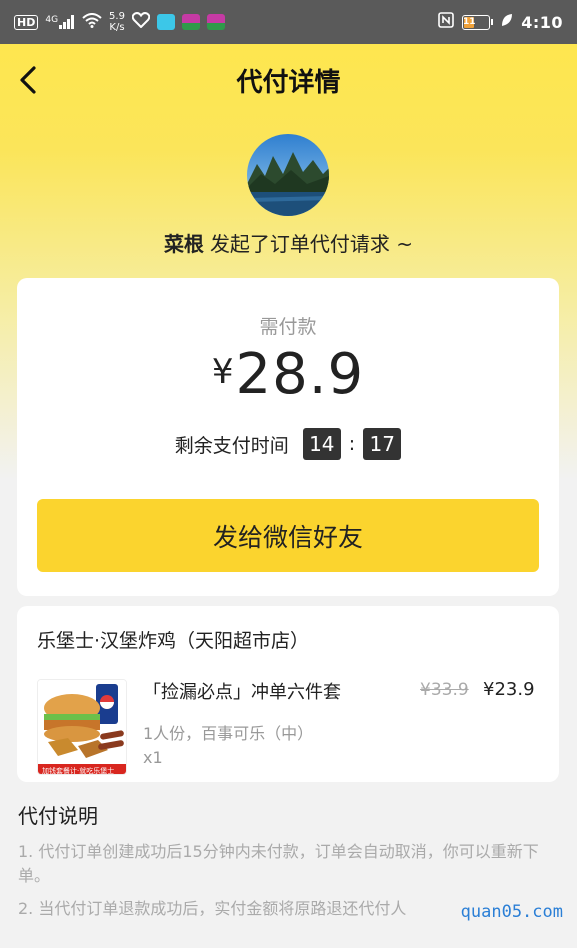 This screenshot has width=577, height=948. Describe the element at coordinates (26, 22) in the screenshot. I see `hd-indicator: HD` at that location.